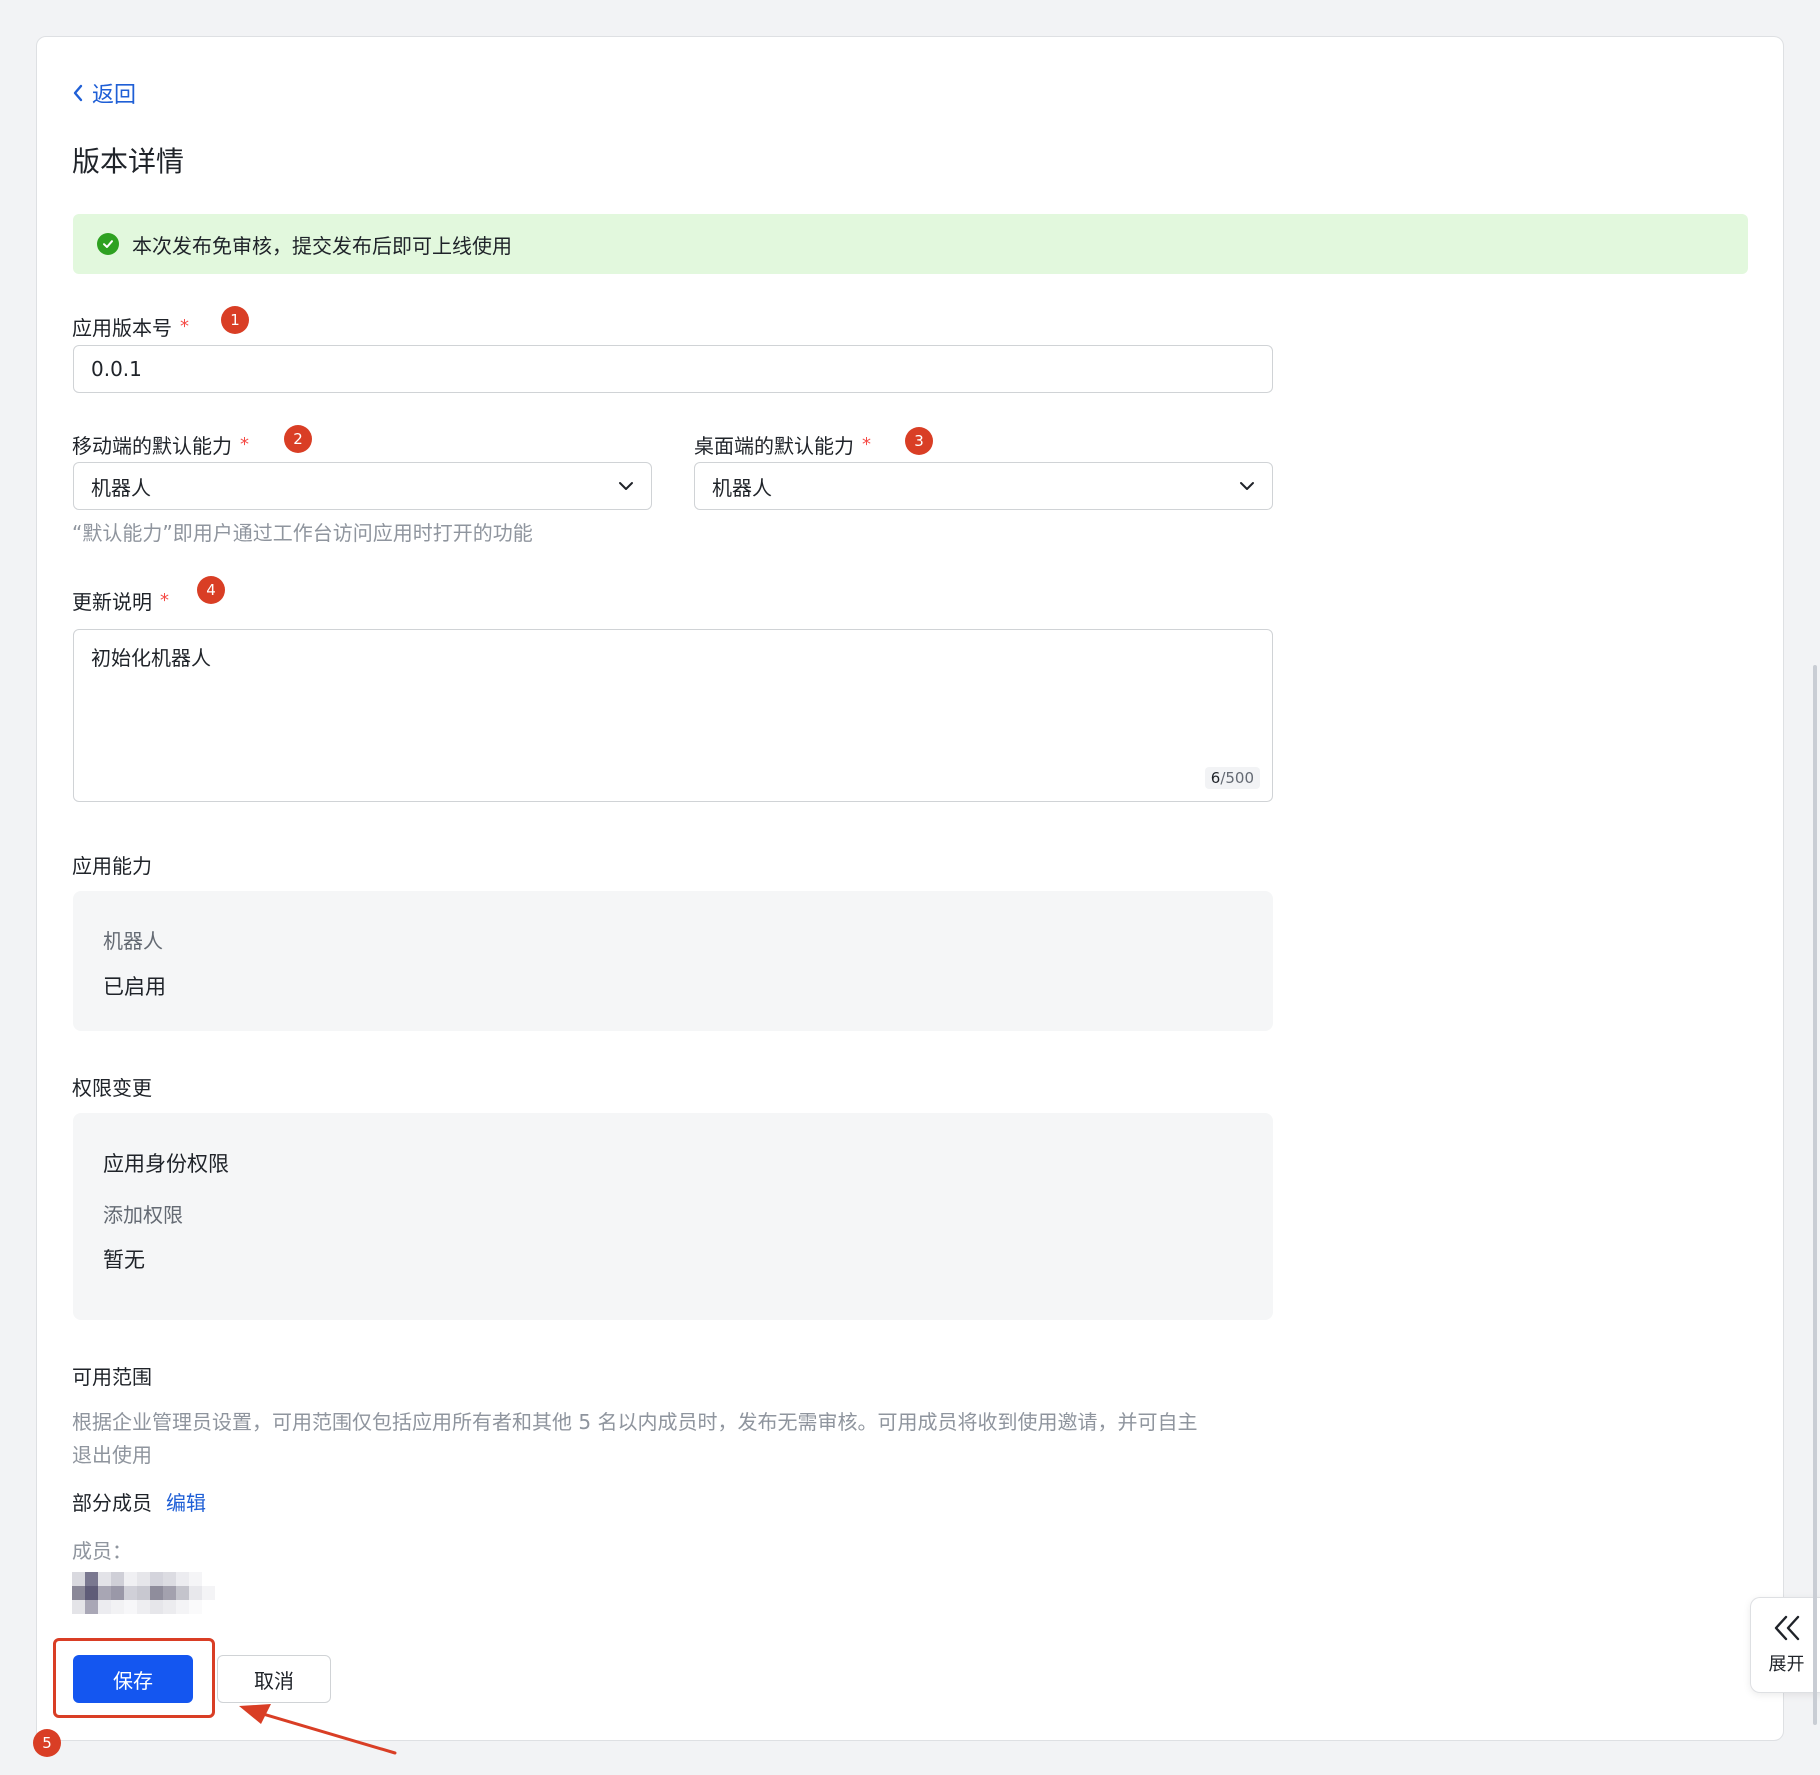 The image size is (1820, 1775). I want to click on success-alert: 本次发布免审核，提交发布后即可上线使用, so click(910, 244).